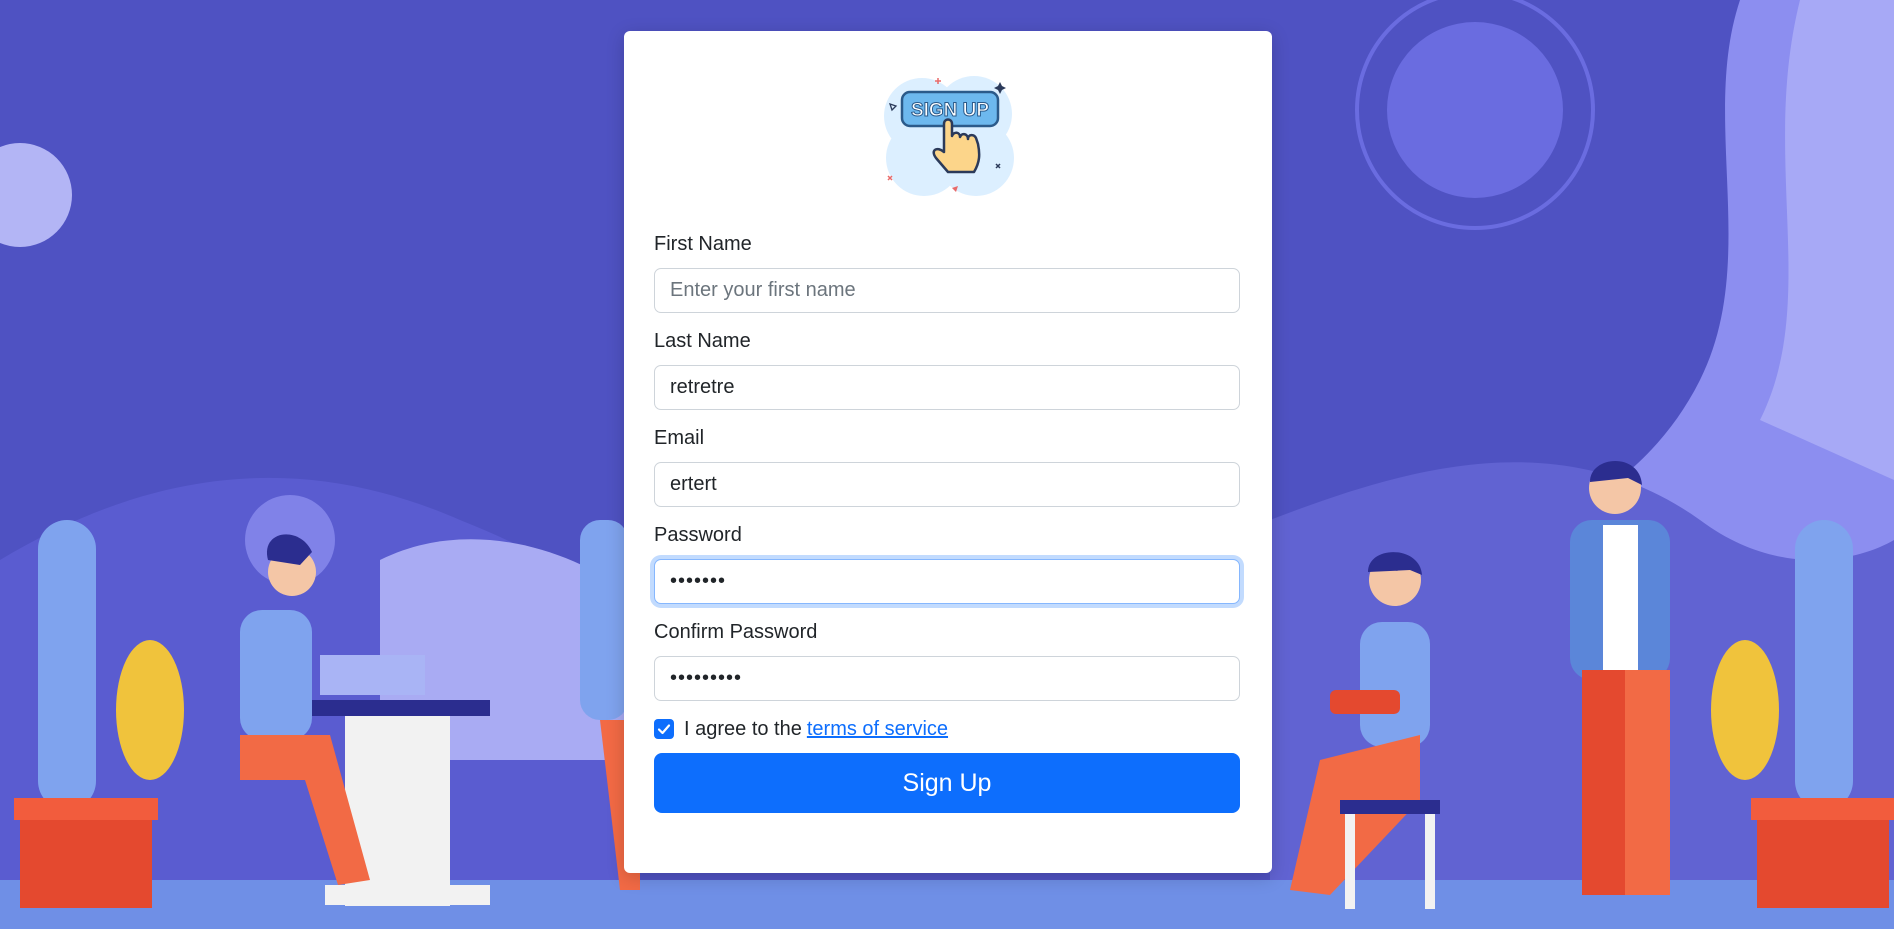 Image resolution: width=1894 pixels, height=929 pixels. Describe the element at coordinates (877, 729) in the screenshot. I see `terms-of-service-link: terms of service` at that location.